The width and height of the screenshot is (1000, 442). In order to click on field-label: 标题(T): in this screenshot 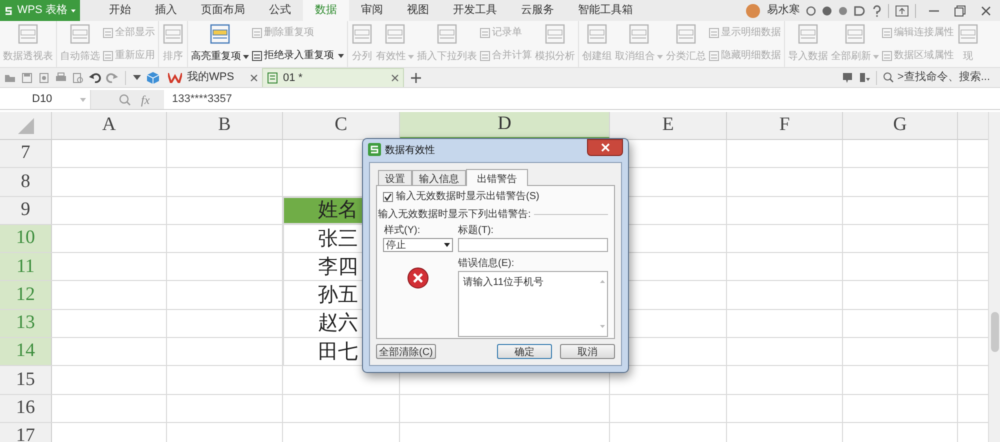, I will do `click(476, 231)`.